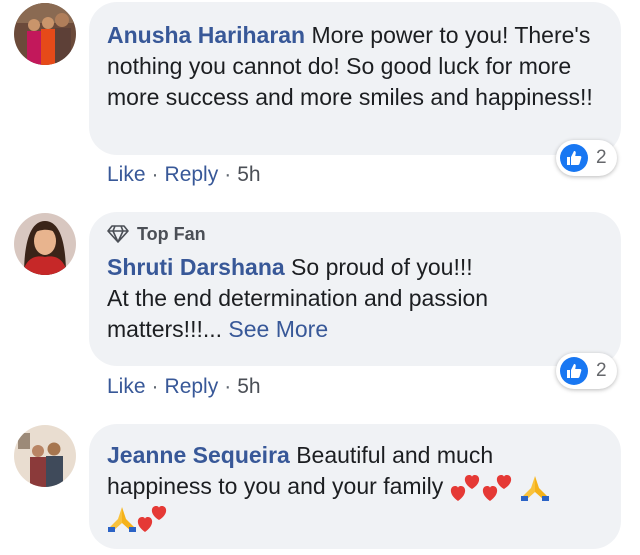  I want to click on diamond-icon, so click(118, 234).